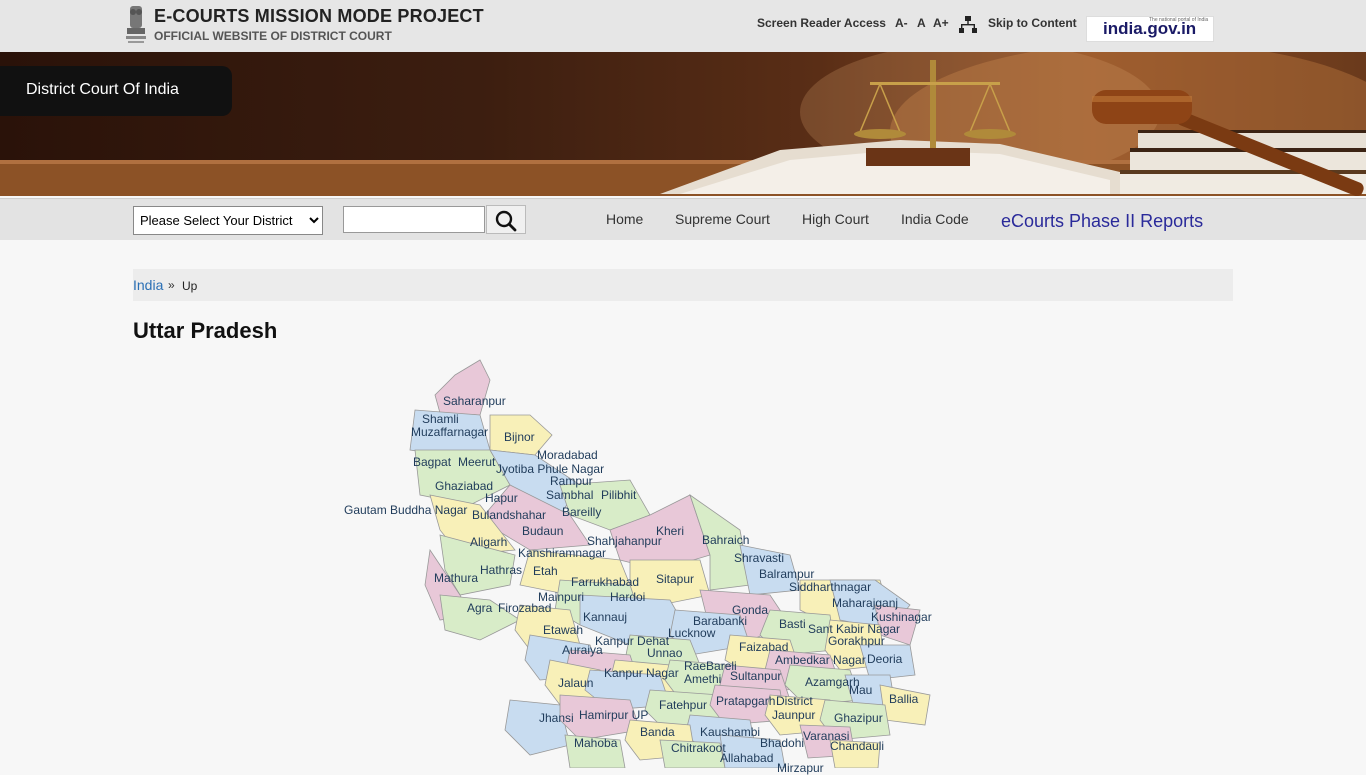 Image resolution: width=1366 pixels, height=775 pixels. I want to click on district-label: Basti, so click(792, 624).